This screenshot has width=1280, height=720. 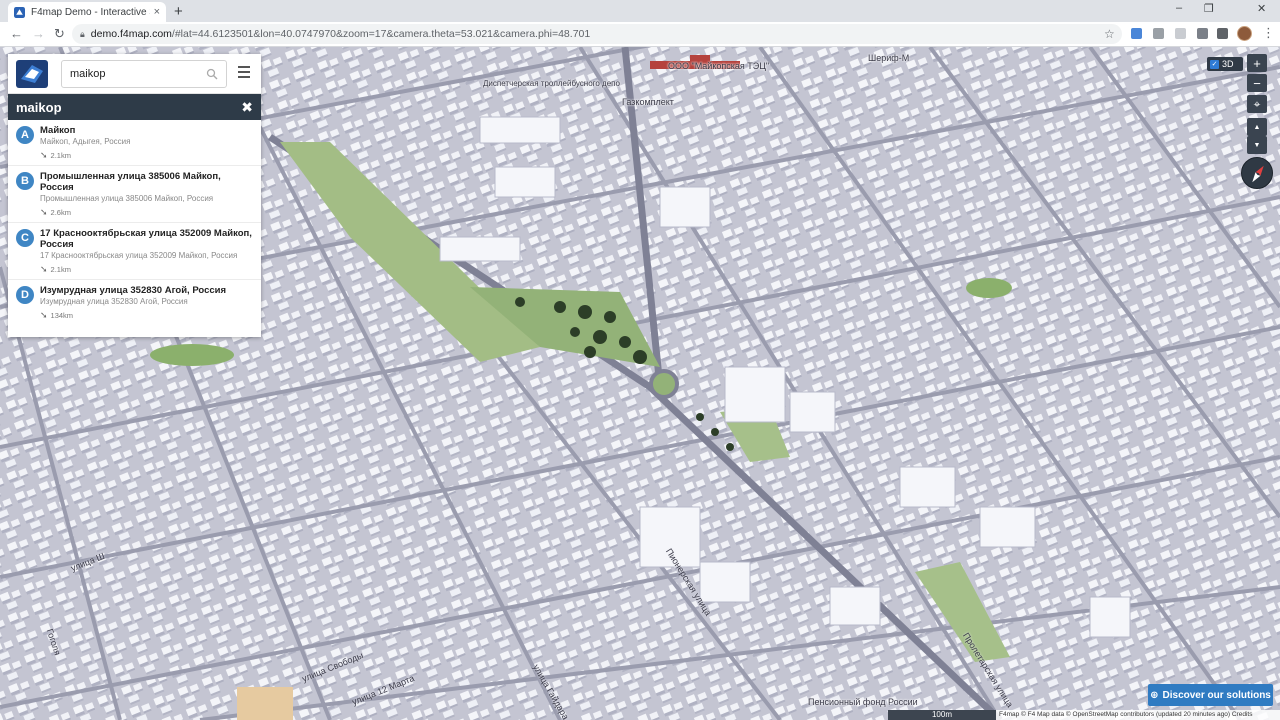 What do you see at coordinates (1261, 8) in the screenshot?
I see `close-window-button: ✕` at bounding box center [1261, 8].